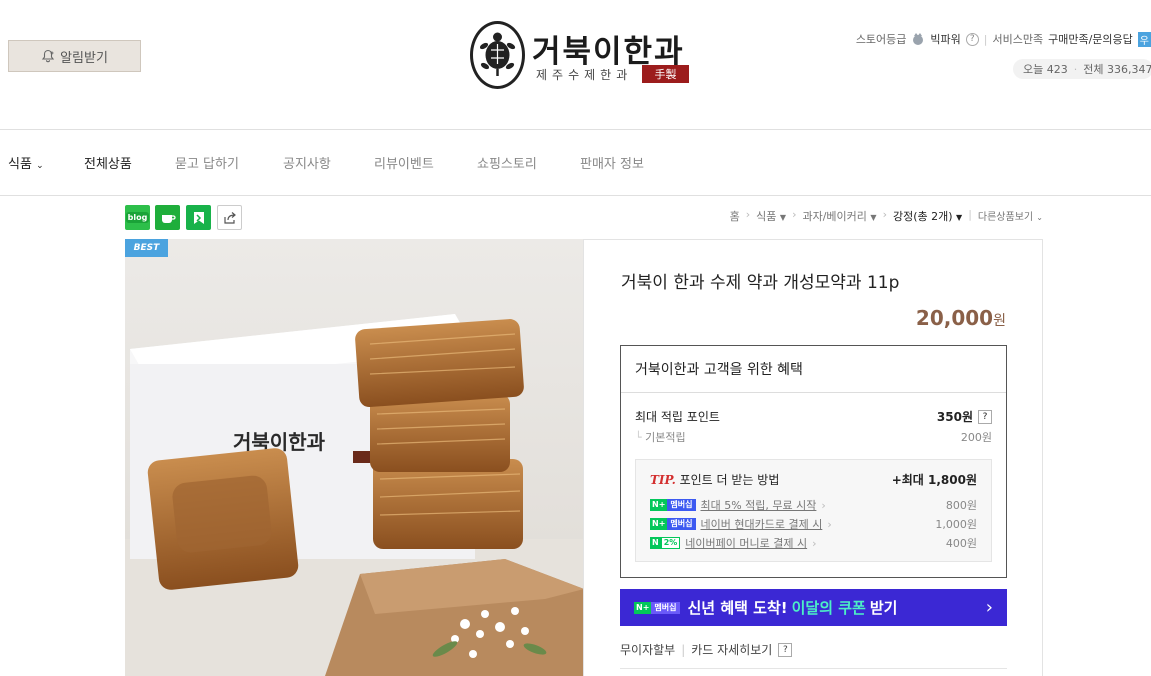  I want to click on blog-icon: blog, so click(137, 217).